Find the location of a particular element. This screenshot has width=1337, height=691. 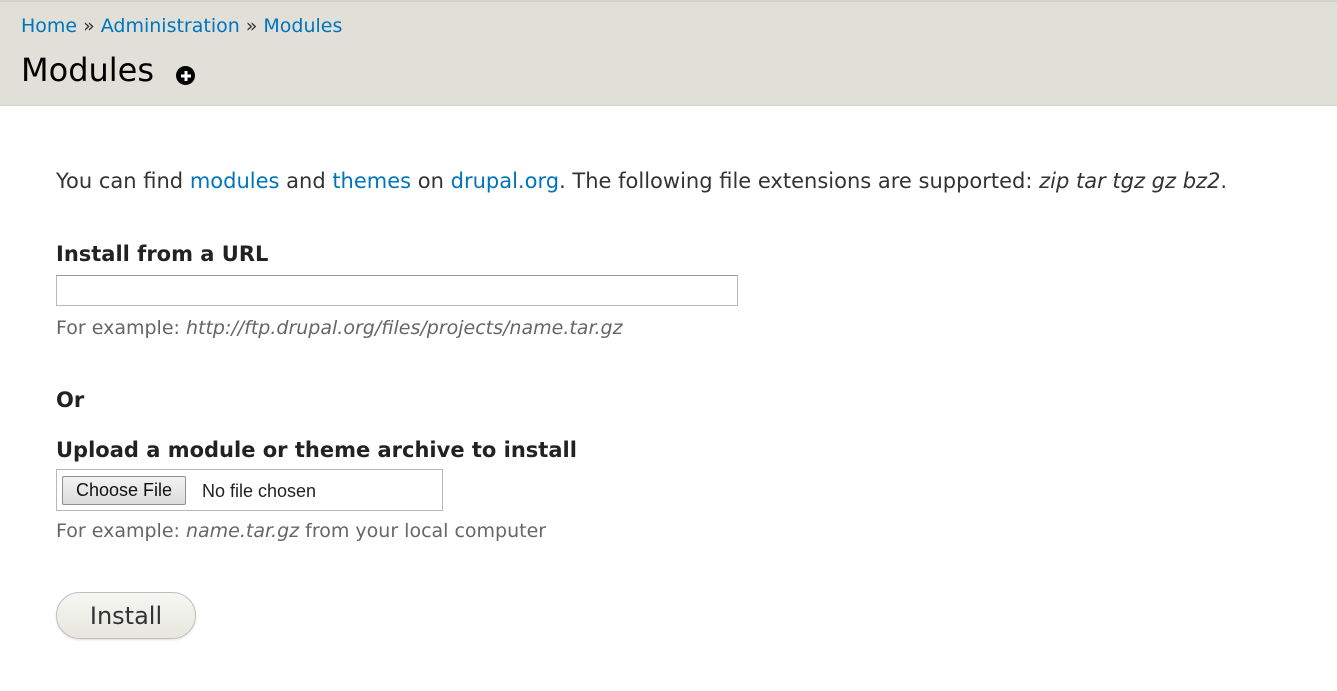

or-separator-text: Or is located at coordinates (70, 400).